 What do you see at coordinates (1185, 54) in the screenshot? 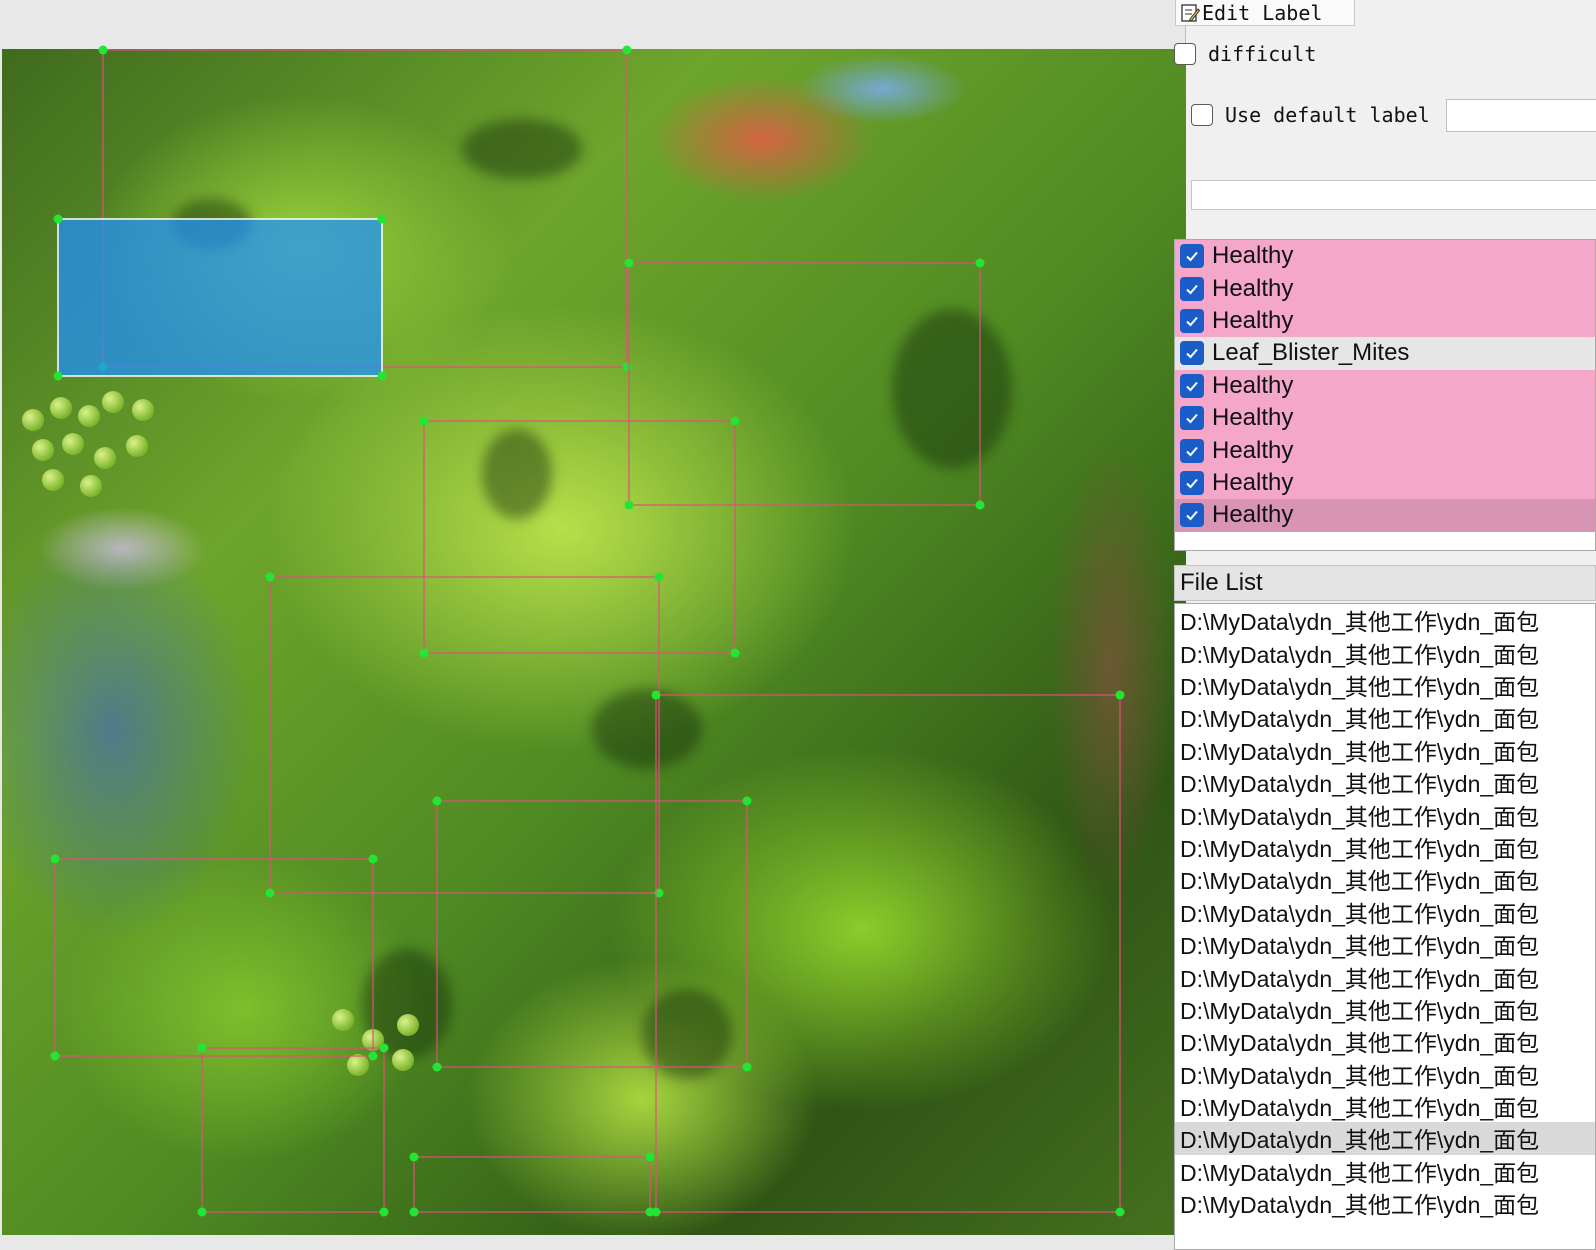
I see `difficult-checkbox` at bounding box center [1185, 54].